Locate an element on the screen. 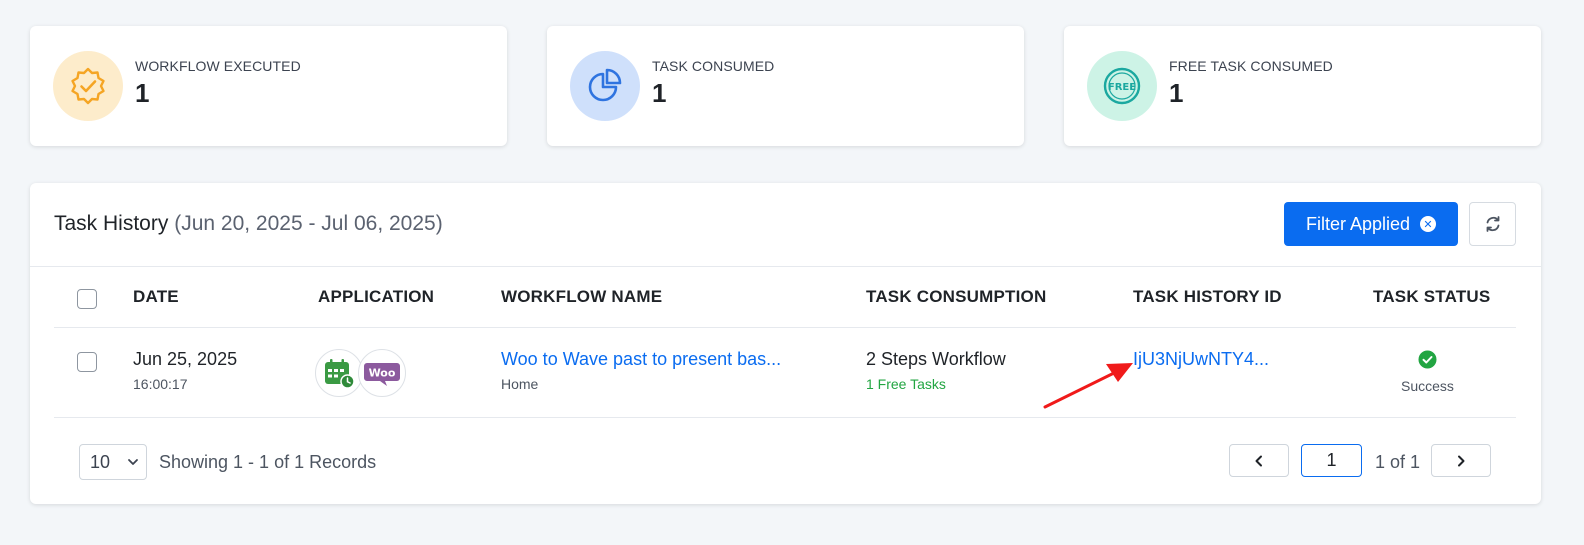 The height and width of the screenshot is (545, 1584). current-page-input is located at coordinates (1331, 460).